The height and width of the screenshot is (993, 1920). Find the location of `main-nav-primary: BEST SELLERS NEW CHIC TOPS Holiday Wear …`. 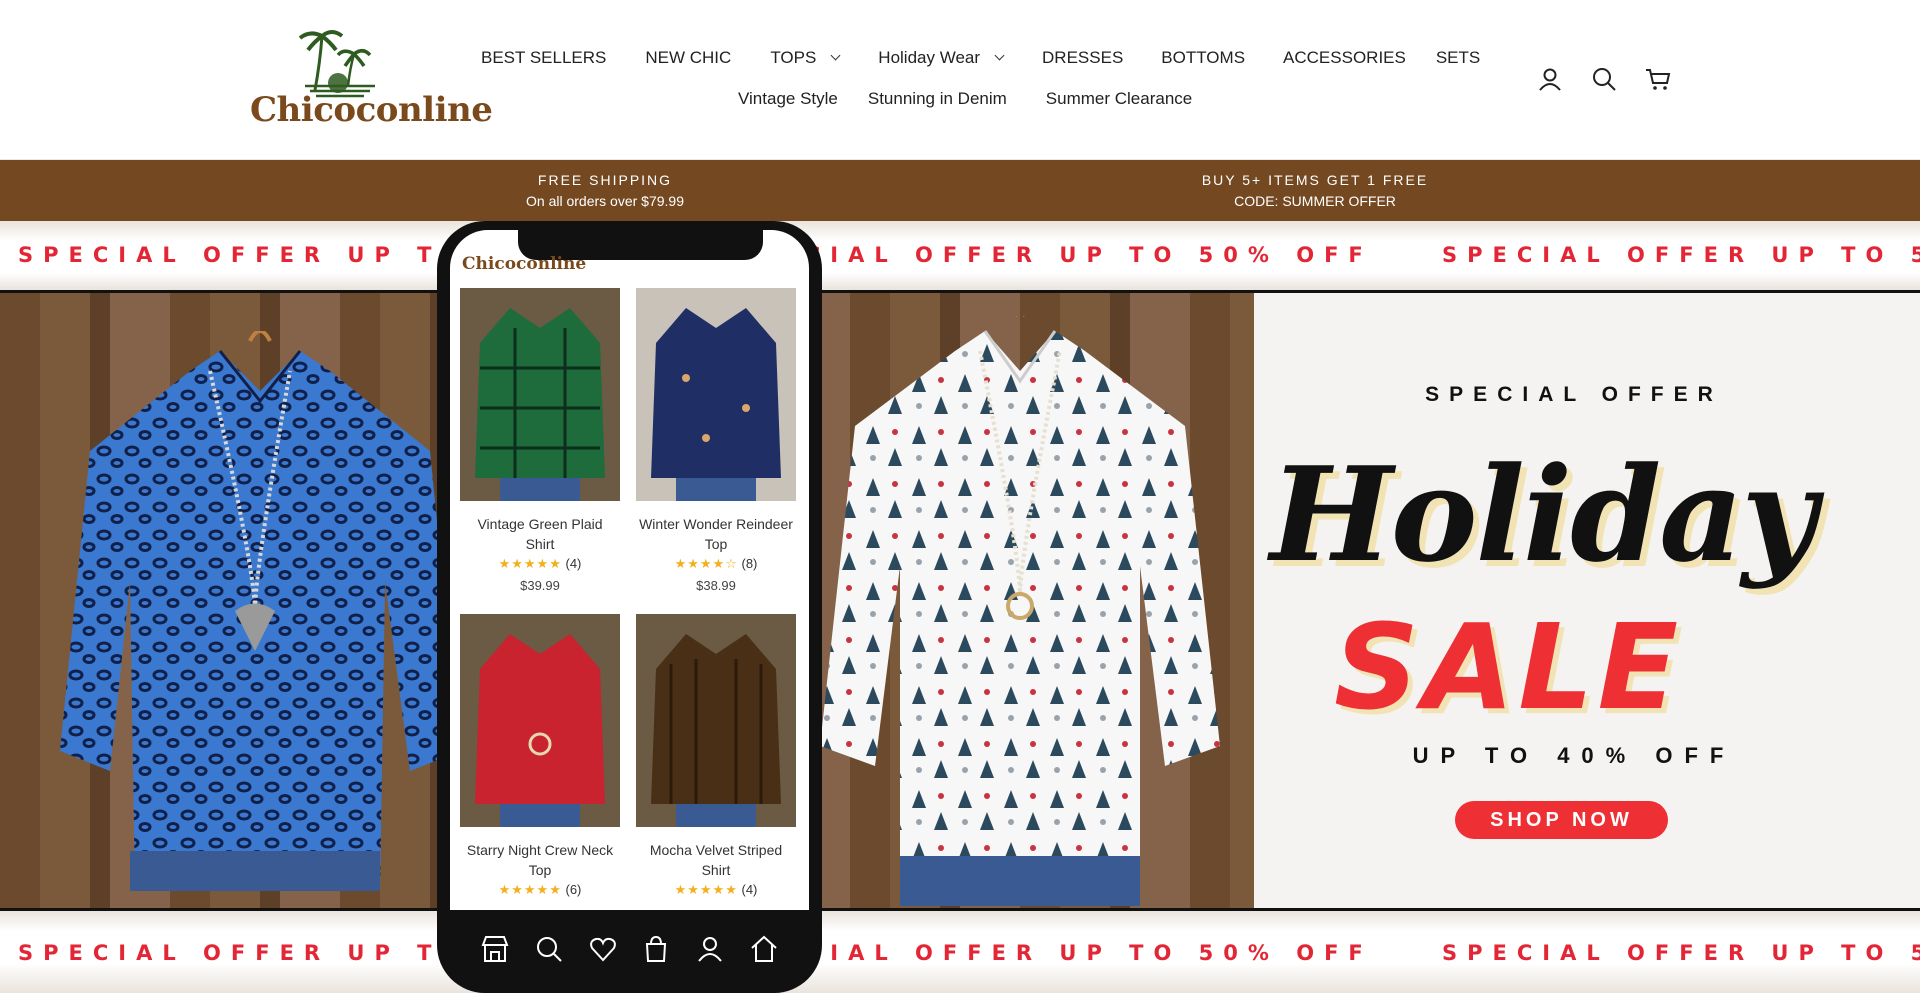

main-nav-primary: BEST SELLERS NEW CHIC TOPS Holiday Wear … is located at coordinates (980, 58).